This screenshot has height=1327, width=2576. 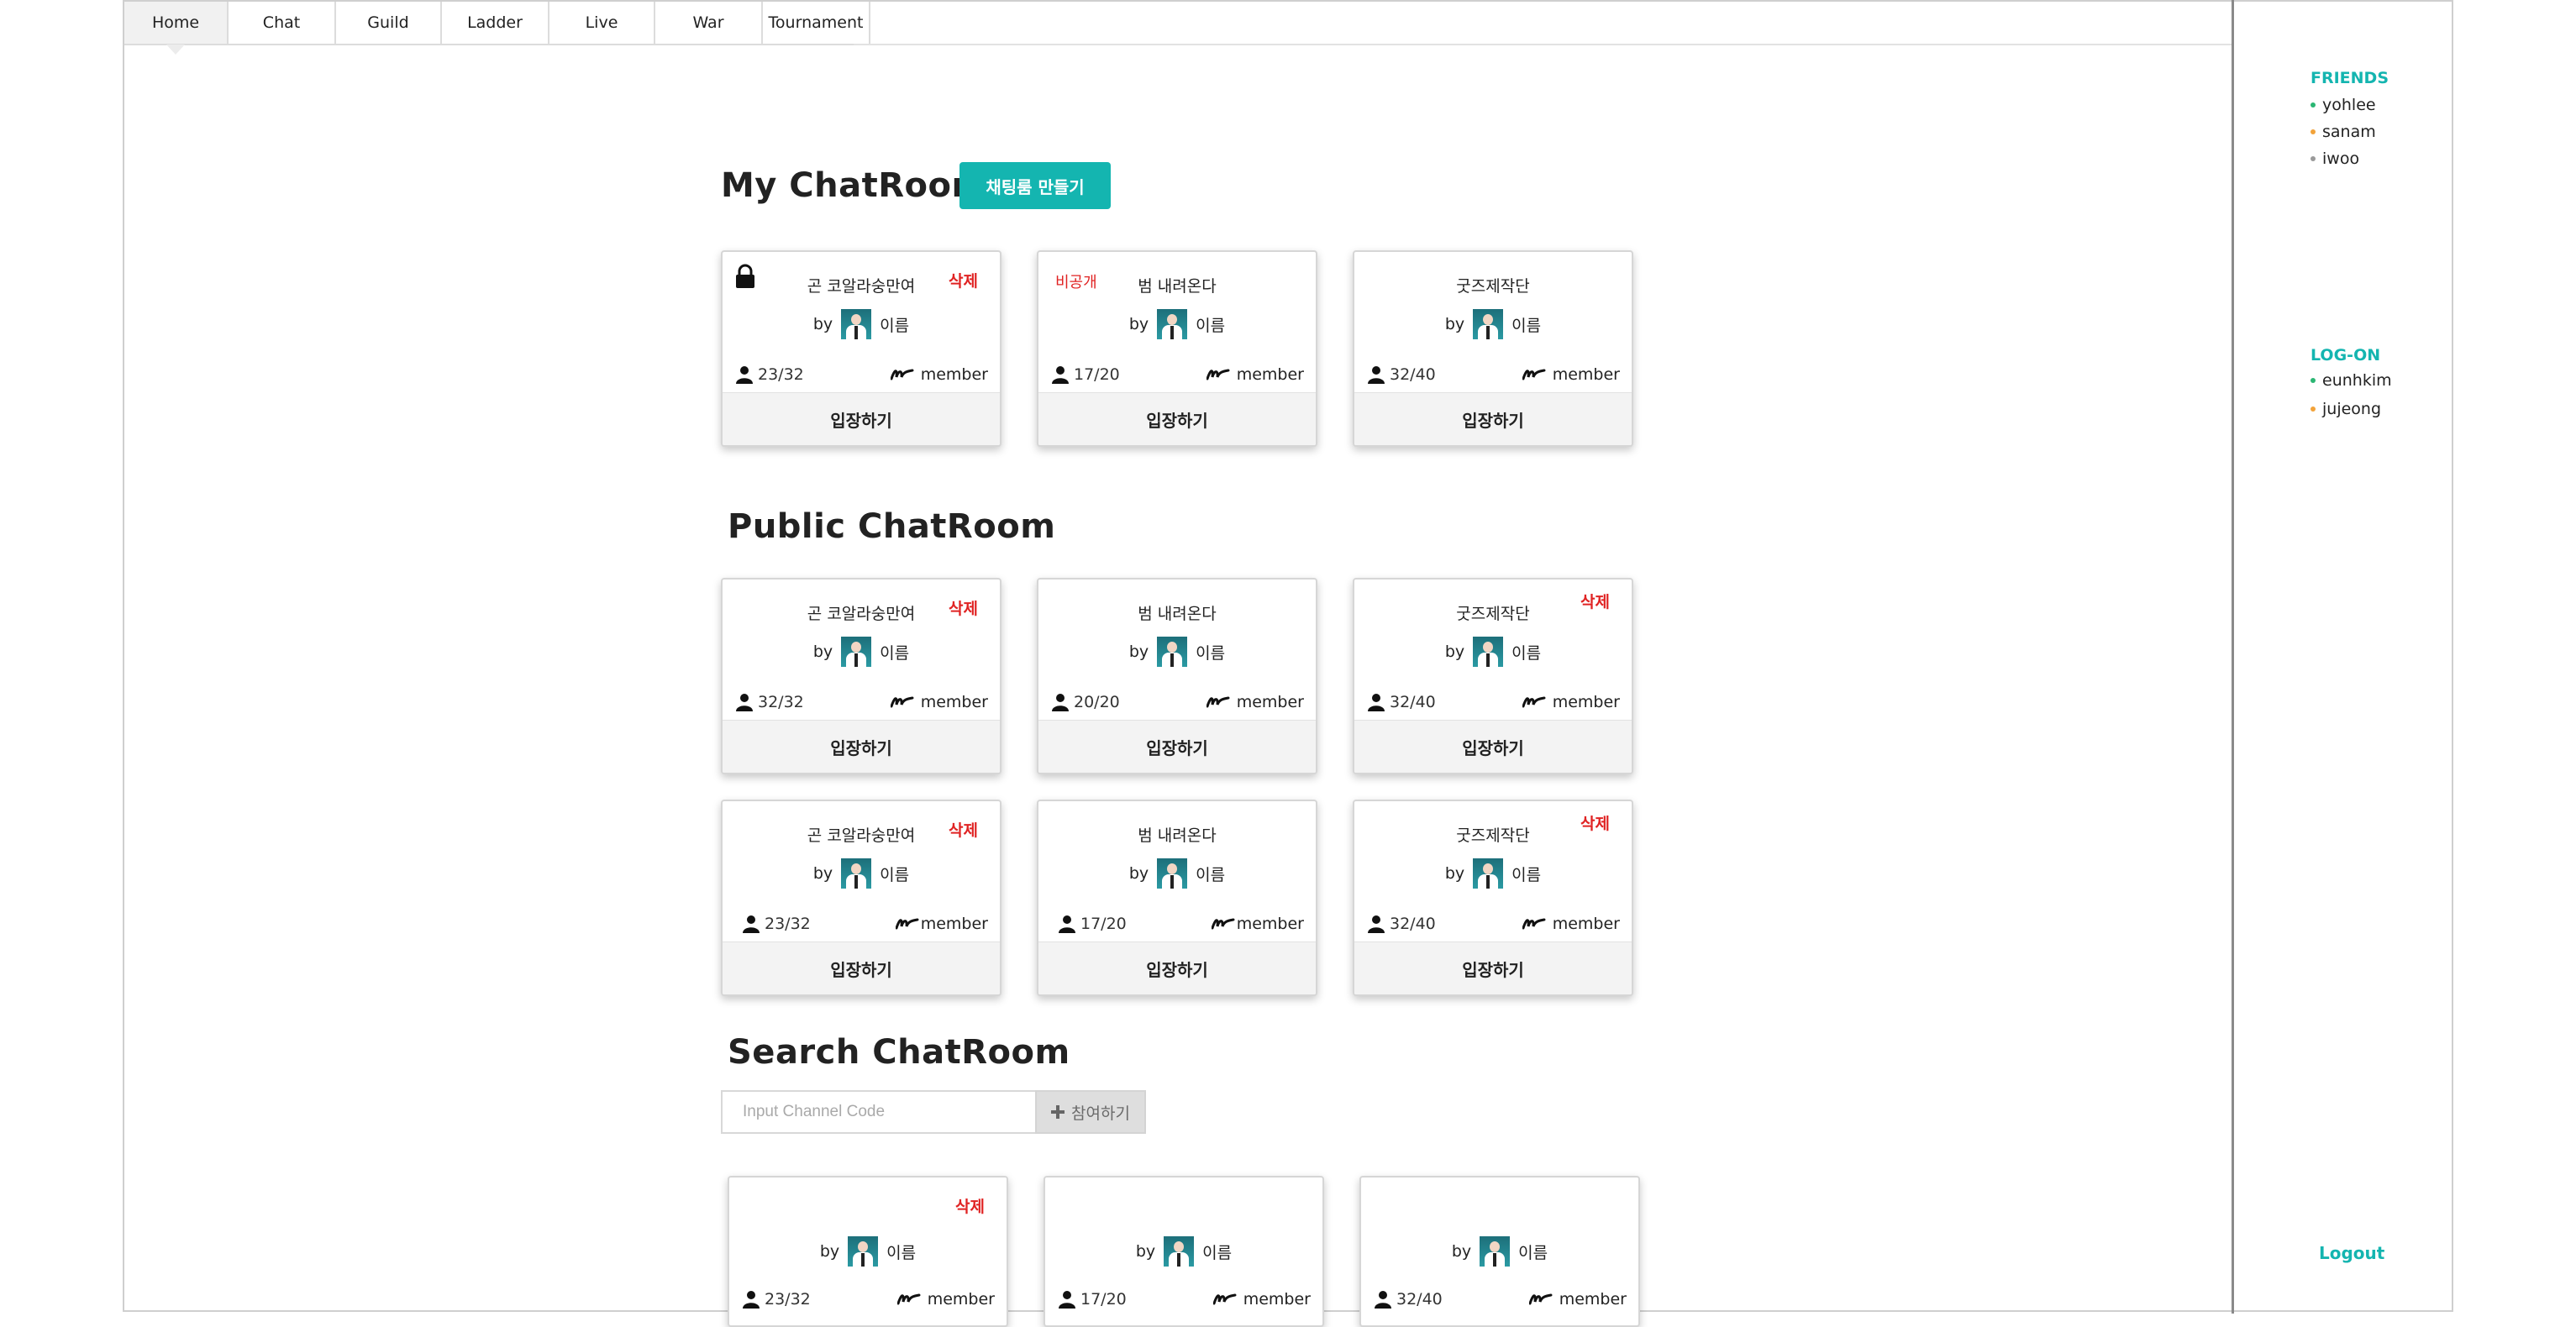 I want to click on tab-war: War, so click(x=709, y=23).